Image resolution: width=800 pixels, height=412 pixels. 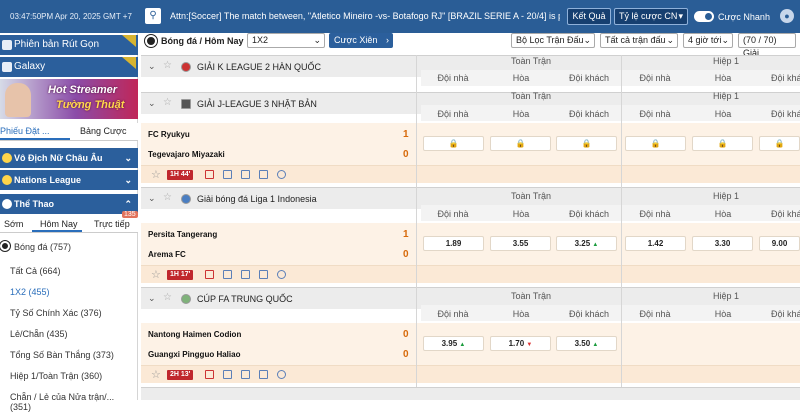 I want to click on odds-type-select: Tỷ lệ cược CN ▾, so click(x=651, y=16).